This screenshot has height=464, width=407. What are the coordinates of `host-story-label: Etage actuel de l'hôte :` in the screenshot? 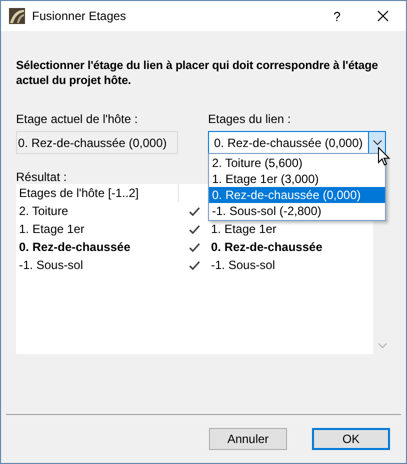 It's located at (77, 119).